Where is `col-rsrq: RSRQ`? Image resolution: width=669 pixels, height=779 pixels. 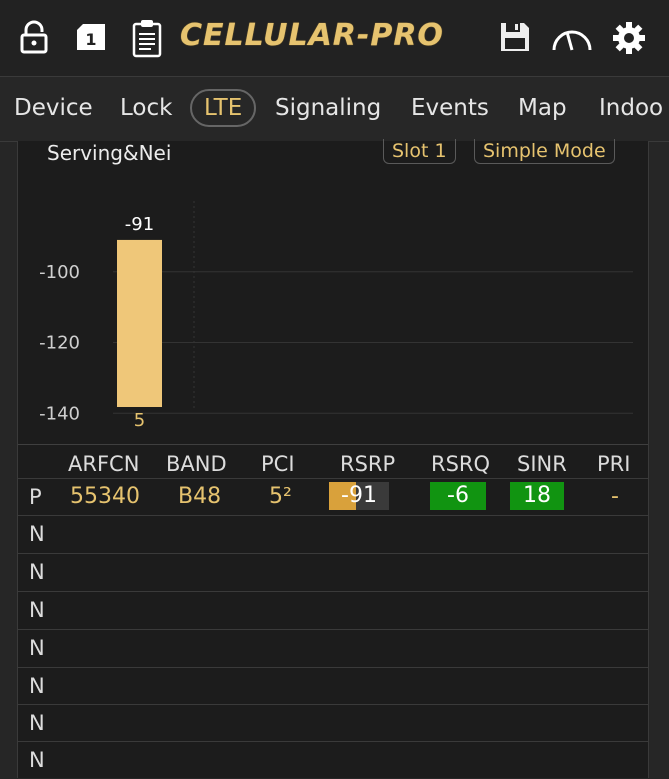
col-rsrq: RSRQ is located at coordinates (461, 464).